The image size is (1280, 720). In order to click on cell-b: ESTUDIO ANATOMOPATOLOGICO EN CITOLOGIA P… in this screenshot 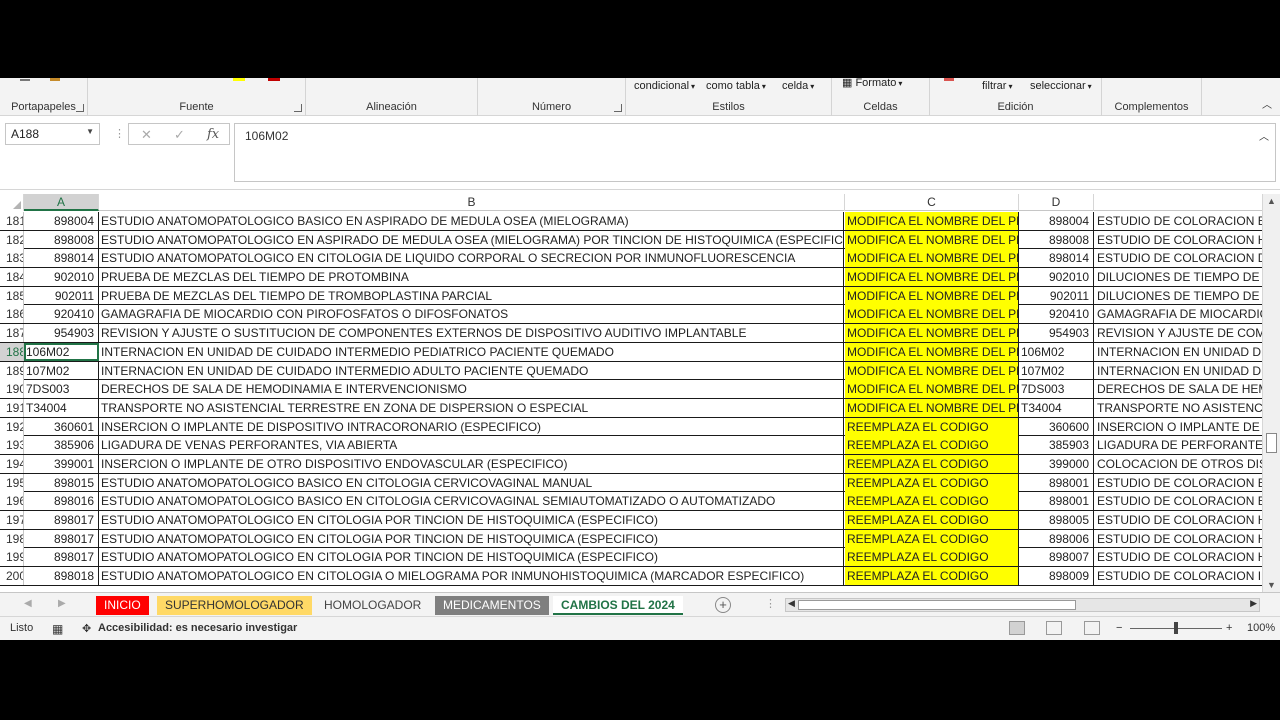, I will do `click(471, 557)`.